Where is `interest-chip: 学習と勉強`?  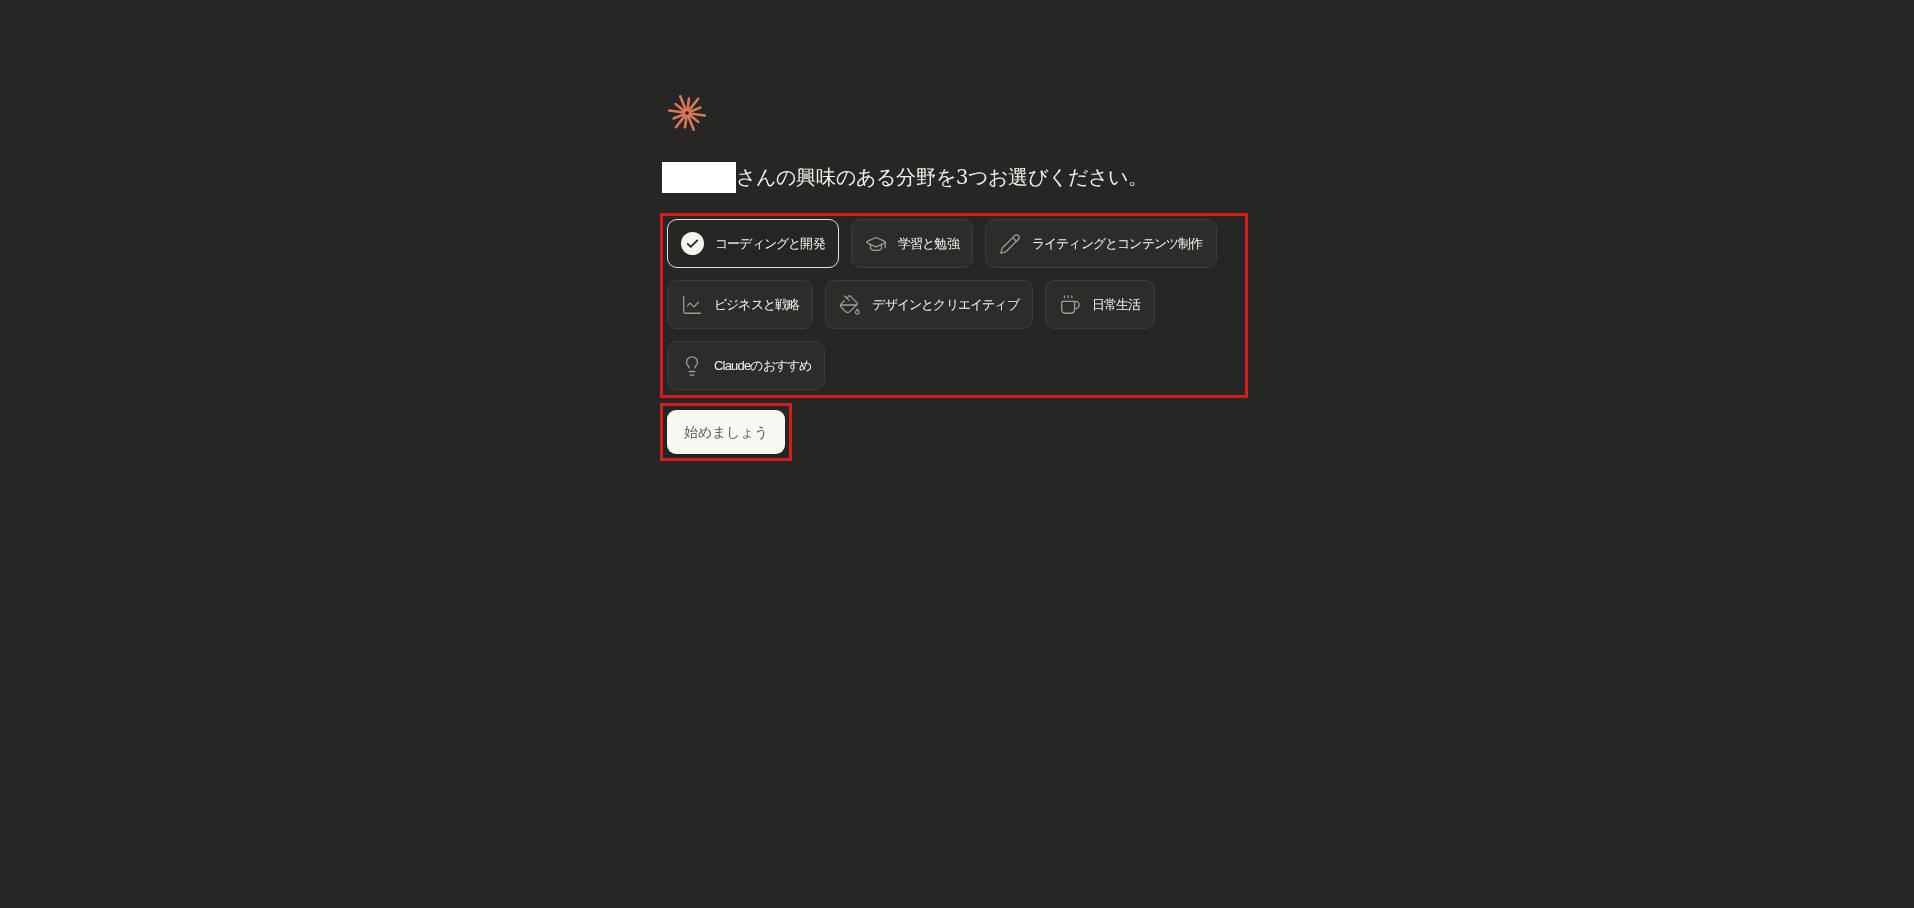
interest-chip: 学習と勉強 is located at coordinates (911, 243).